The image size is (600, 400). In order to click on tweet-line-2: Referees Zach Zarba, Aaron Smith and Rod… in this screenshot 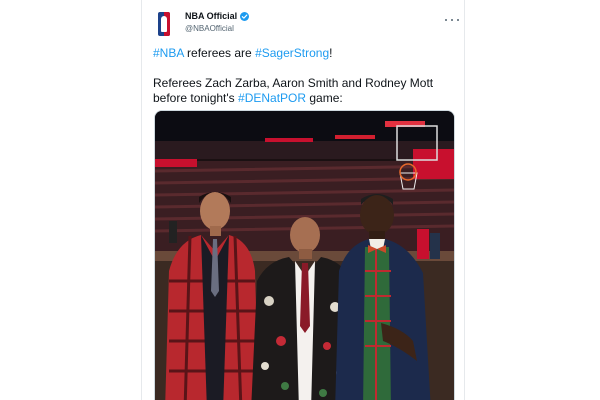, I will do `click(293, 83)`.